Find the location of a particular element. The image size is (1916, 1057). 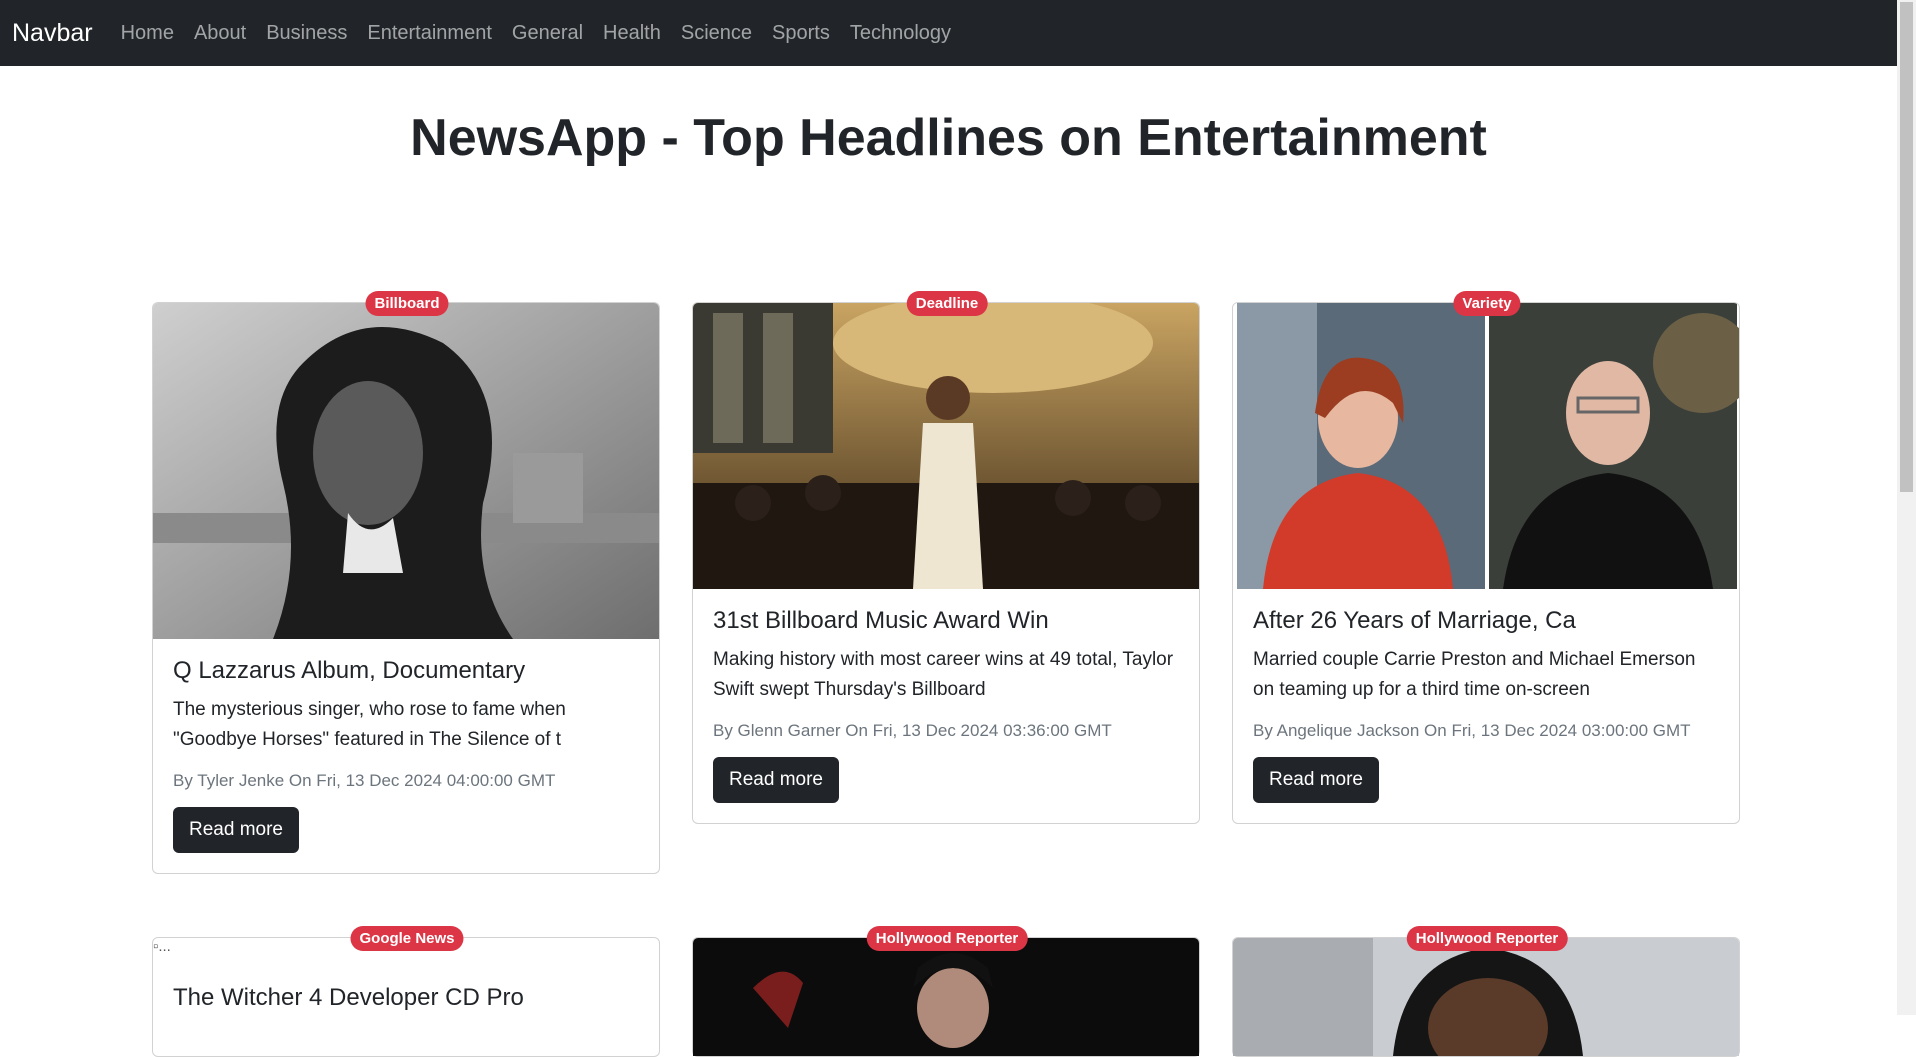

news-title: 31st Billboard Music Award Win is located at coordinates (881, 620).